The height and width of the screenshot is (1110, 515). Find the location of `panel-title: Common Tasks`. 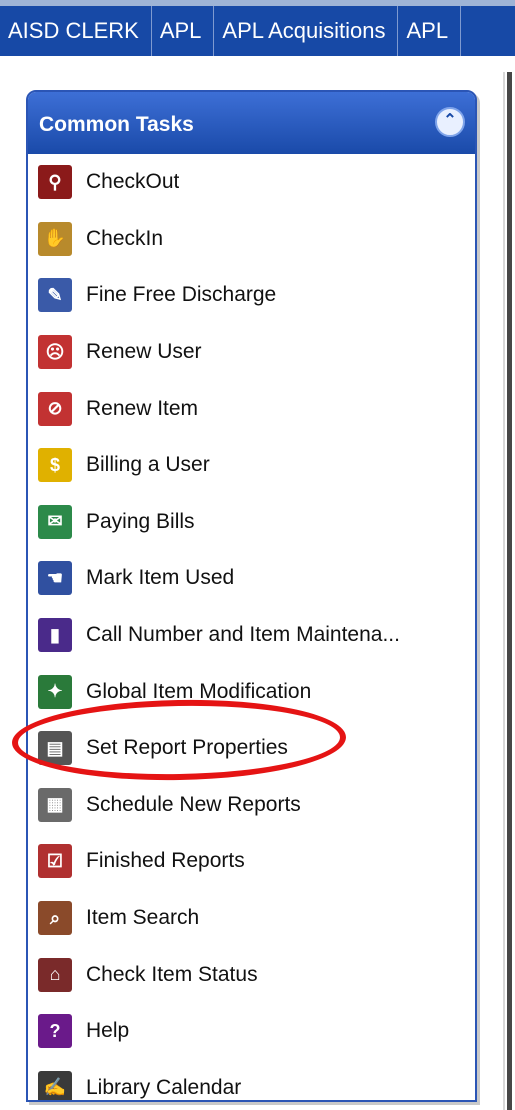

panel-title: Common Tasks is located at coordinates (116, 124).